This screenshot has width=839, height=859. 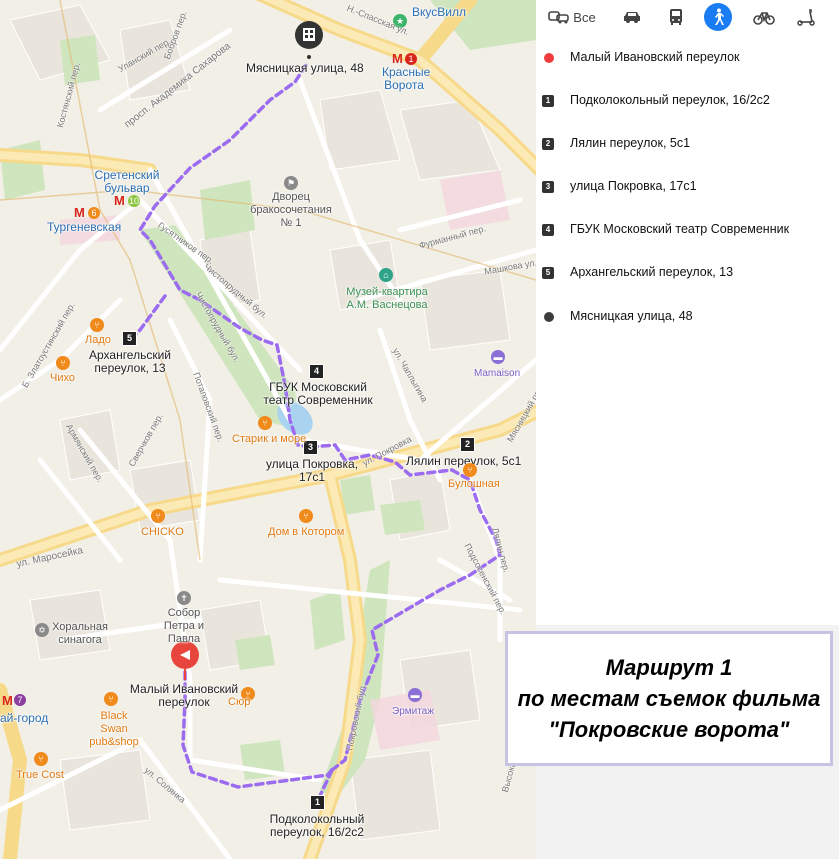 What do you see at coordinates (291, 210) in the screenshot?
I see `poi-dvorets: Дворец бракосочетания № 1` at bounding box center [291, 210].